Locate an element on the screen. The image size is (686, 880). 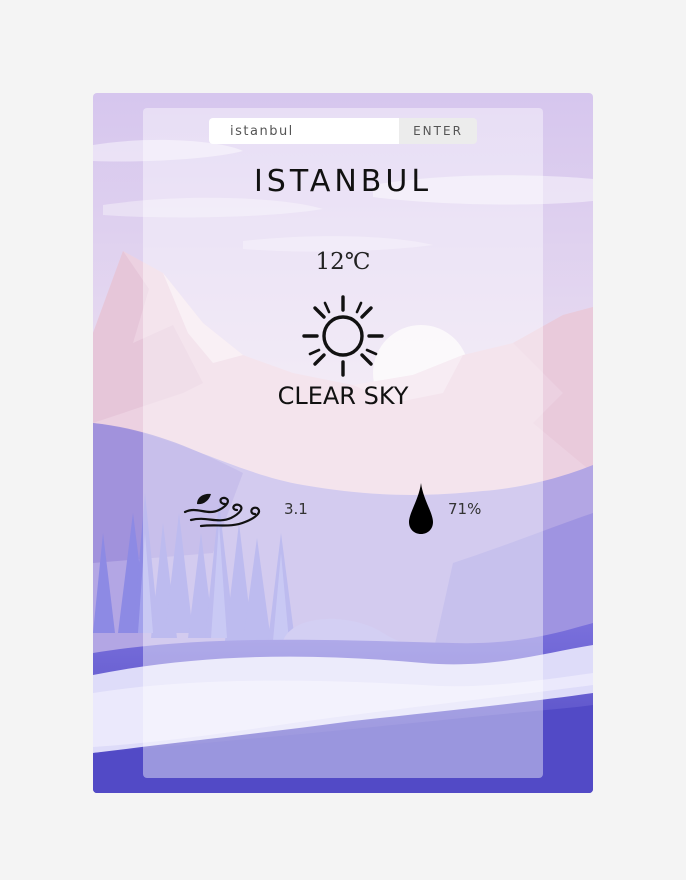
search-bar: ENTER is located at coordinates (343, 131).